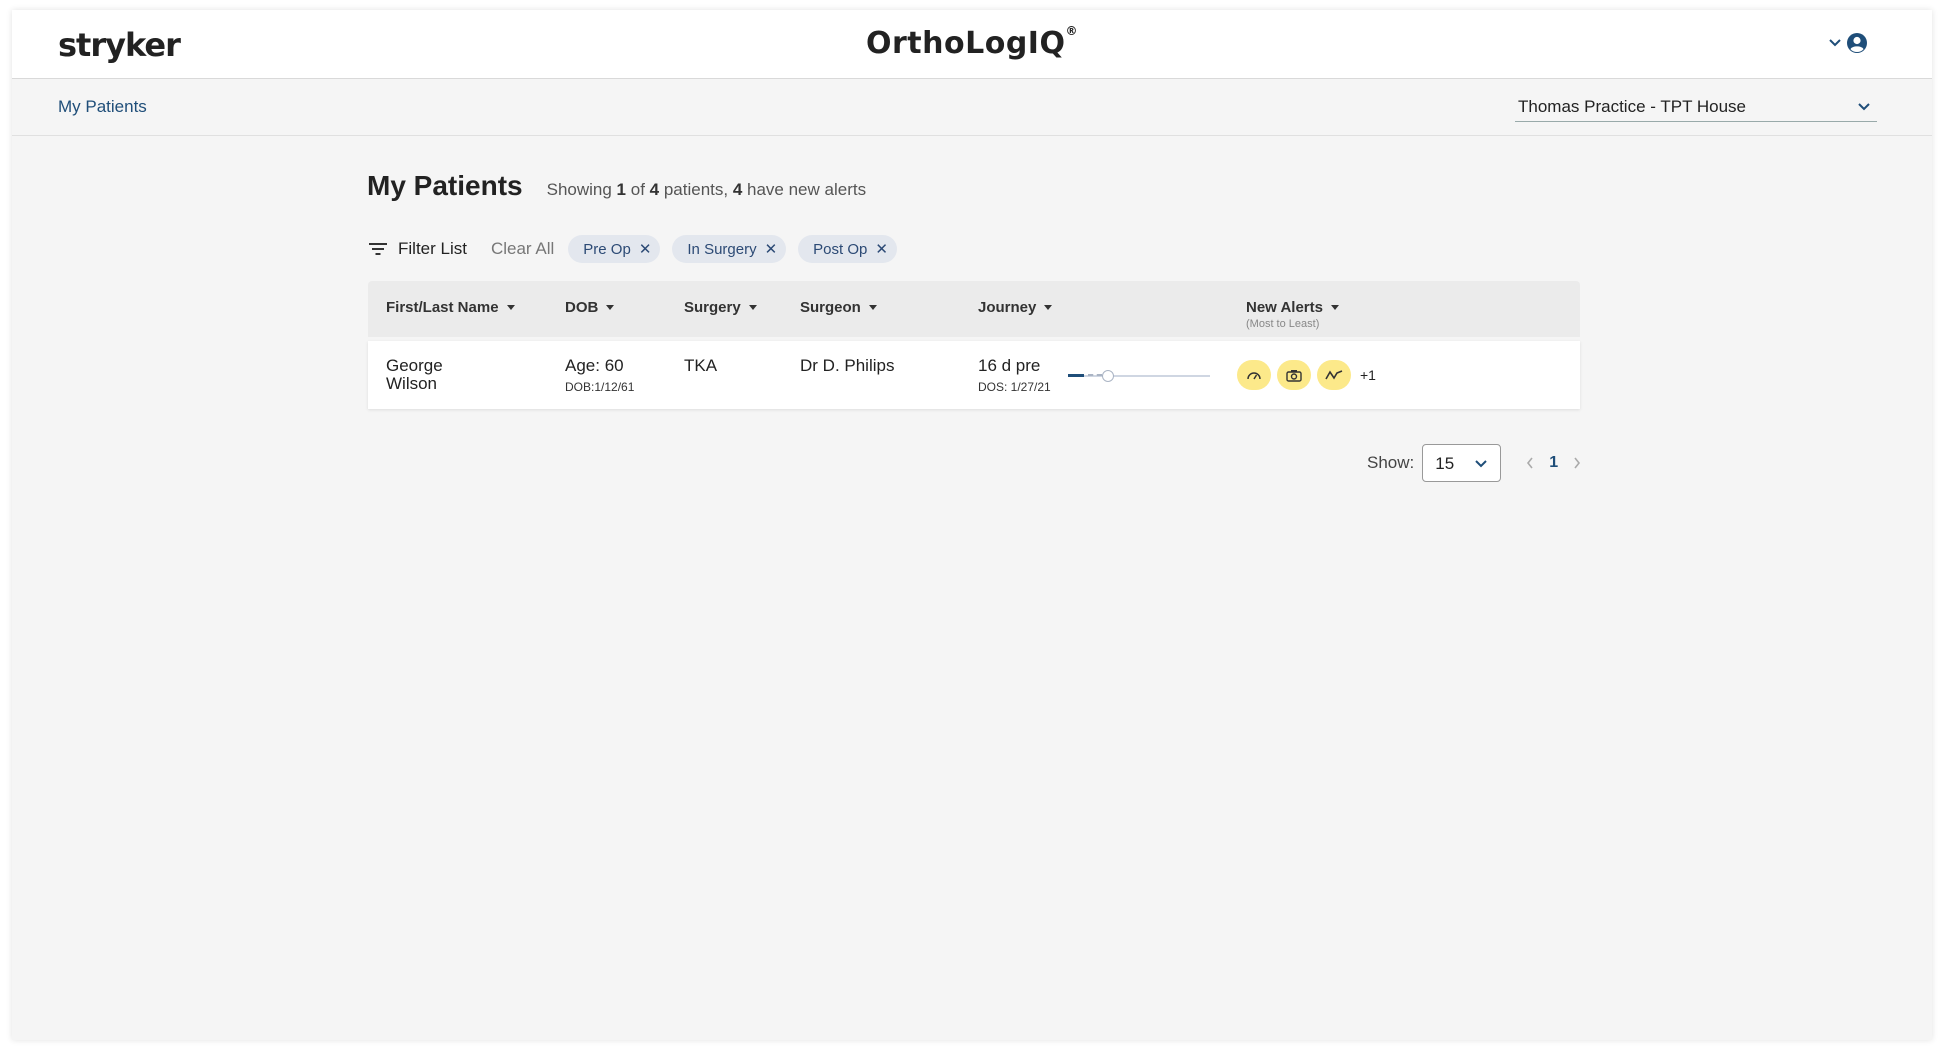  What do you see at coordinates (378, 249) in the screenshot?
I see `filter-icon` at bounding box center [378, 249].